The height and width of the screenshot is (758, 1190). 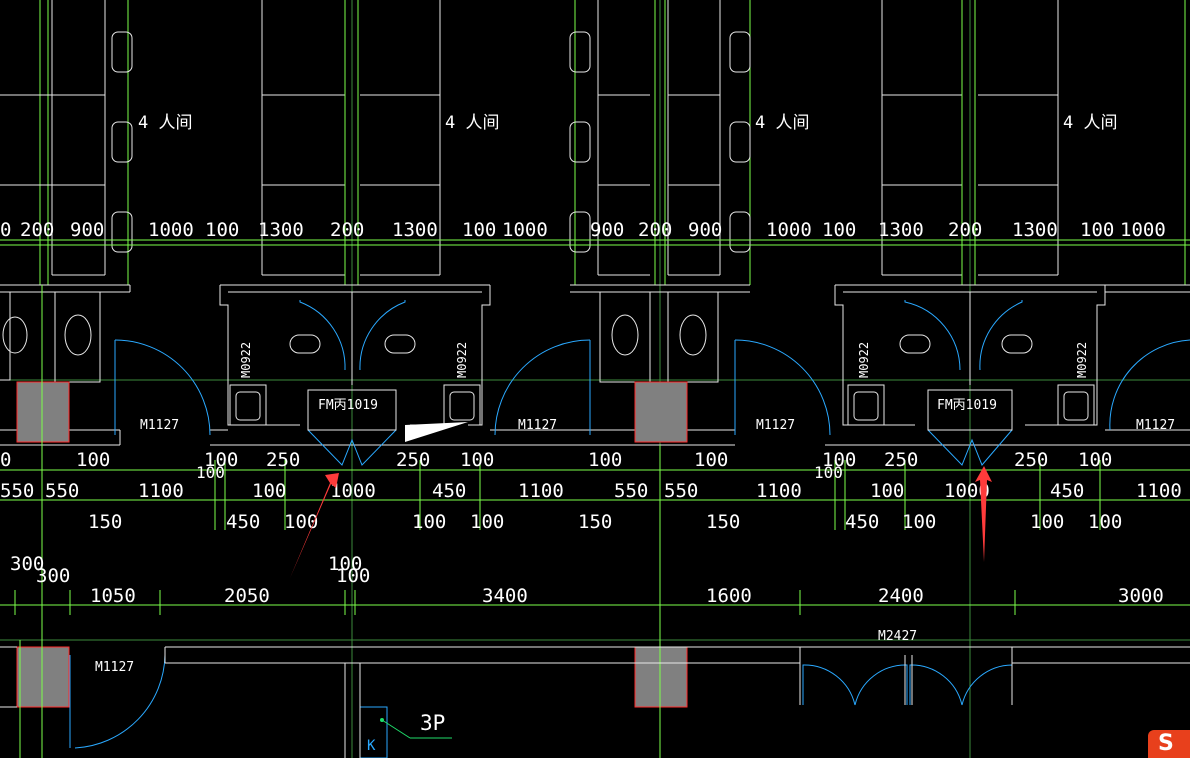 What do you see at coordinates (371, 746) in the screenshot?
I see `panel-label-k: K` at bounding box center [371, 746].